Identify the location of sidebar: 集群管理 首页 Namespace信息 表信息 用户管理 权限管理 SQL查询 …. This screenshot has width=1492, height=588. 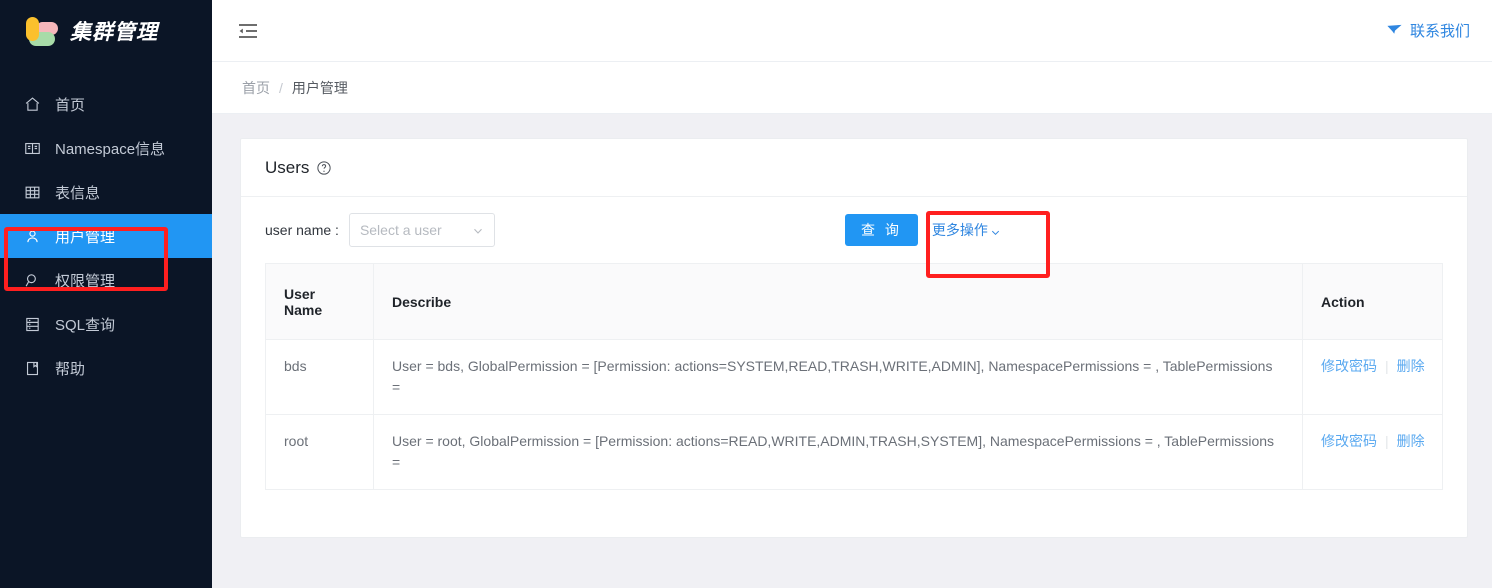
(106, 294).